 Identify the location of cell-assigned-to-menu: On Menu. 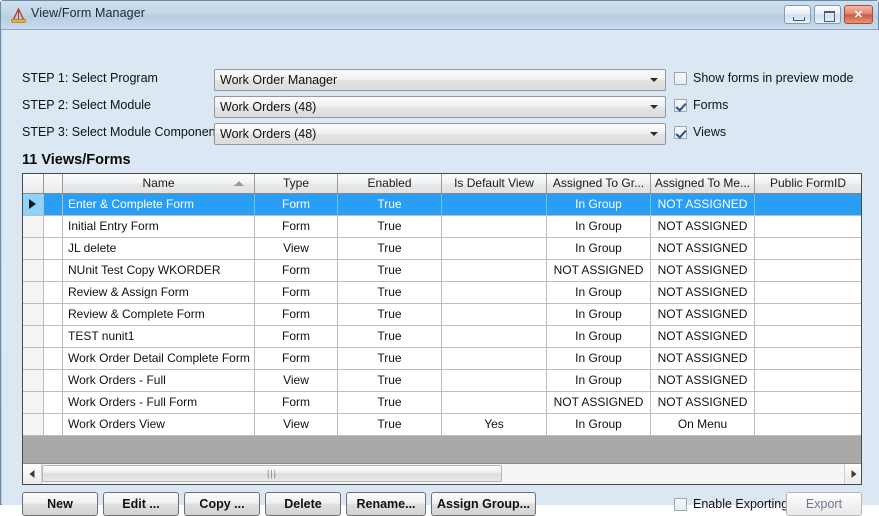
(703, 424).